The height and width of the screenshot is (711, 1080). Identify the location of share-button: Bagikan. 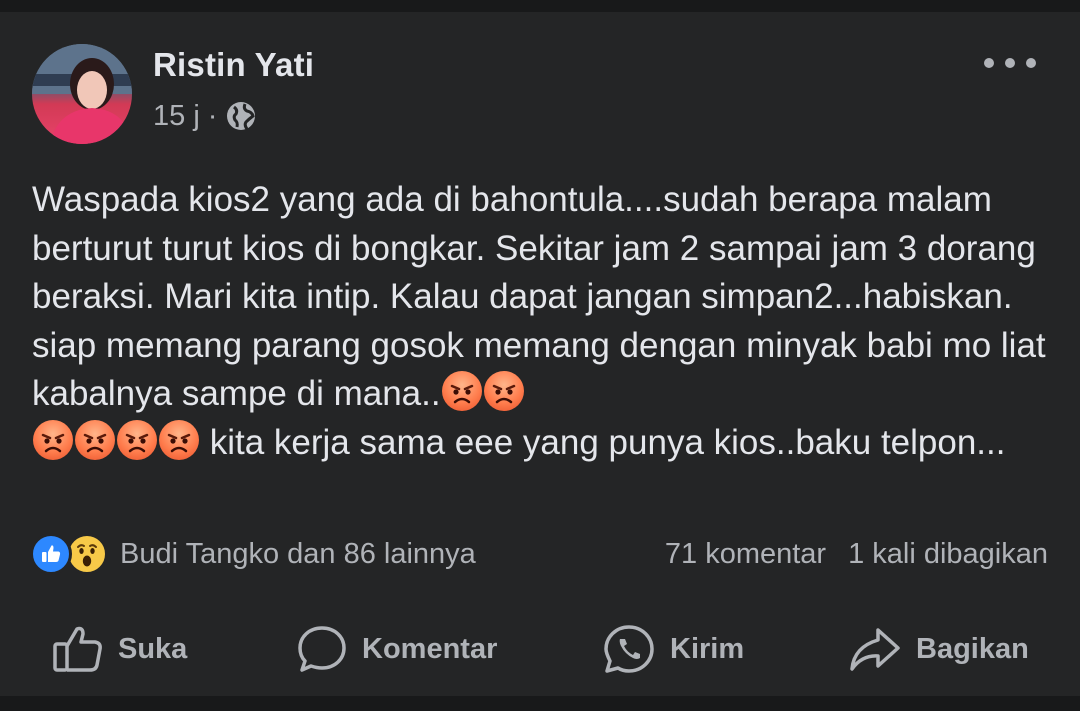
(938, 649).